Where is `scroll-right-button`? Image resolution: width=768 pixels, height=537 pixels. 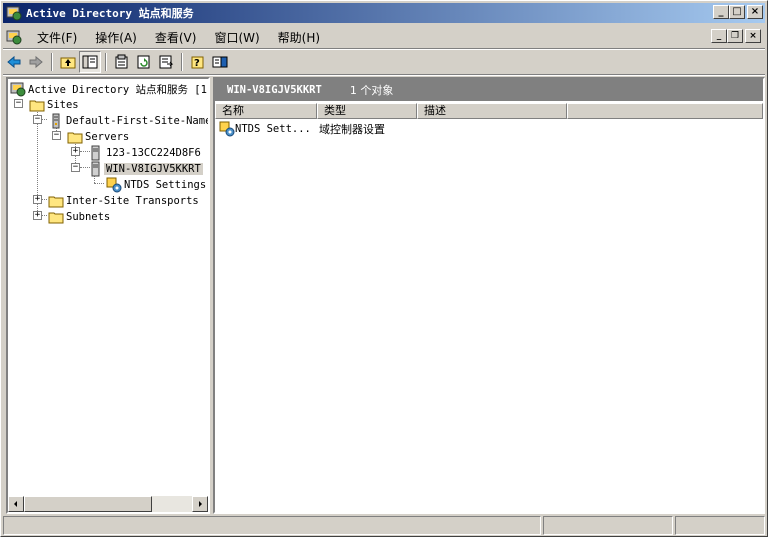 scroll-right-button is located at coordinates (200, 504).